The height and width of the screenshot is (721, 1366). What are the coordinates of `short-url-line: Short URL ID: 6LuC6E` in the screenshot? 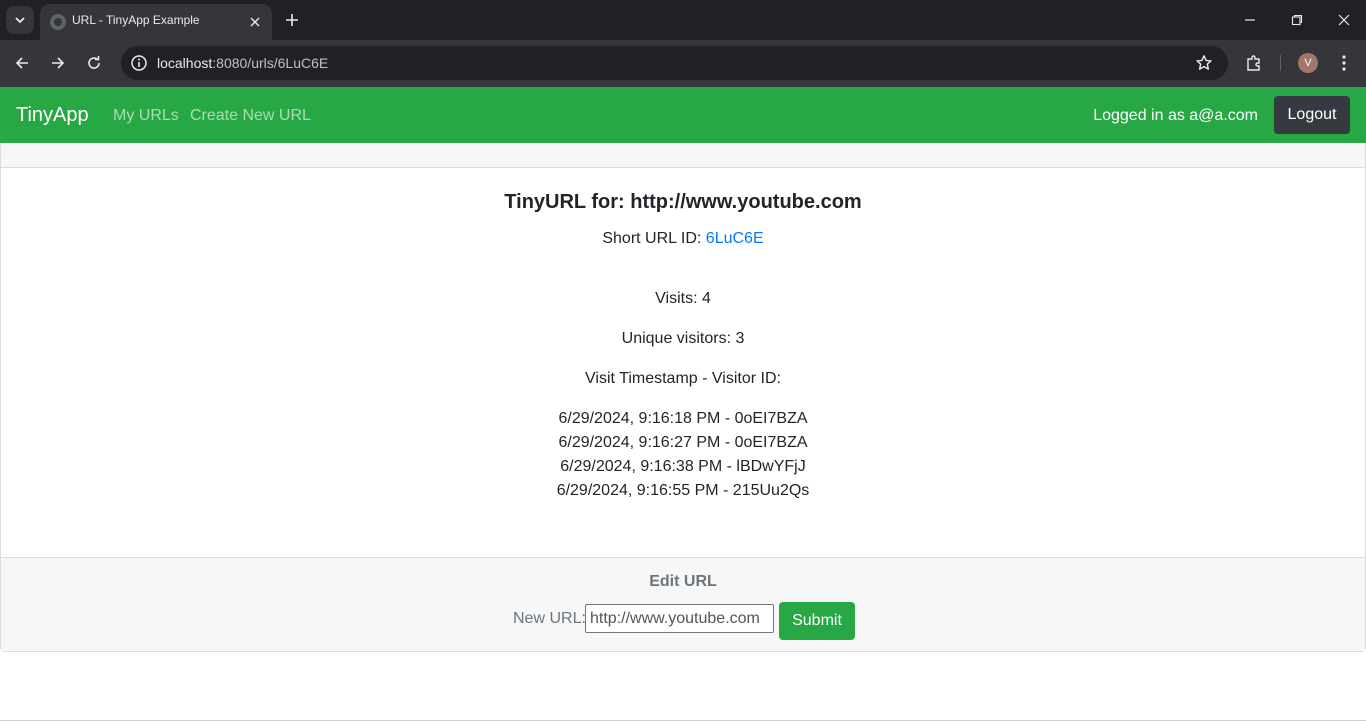 It's located at (683, 239).